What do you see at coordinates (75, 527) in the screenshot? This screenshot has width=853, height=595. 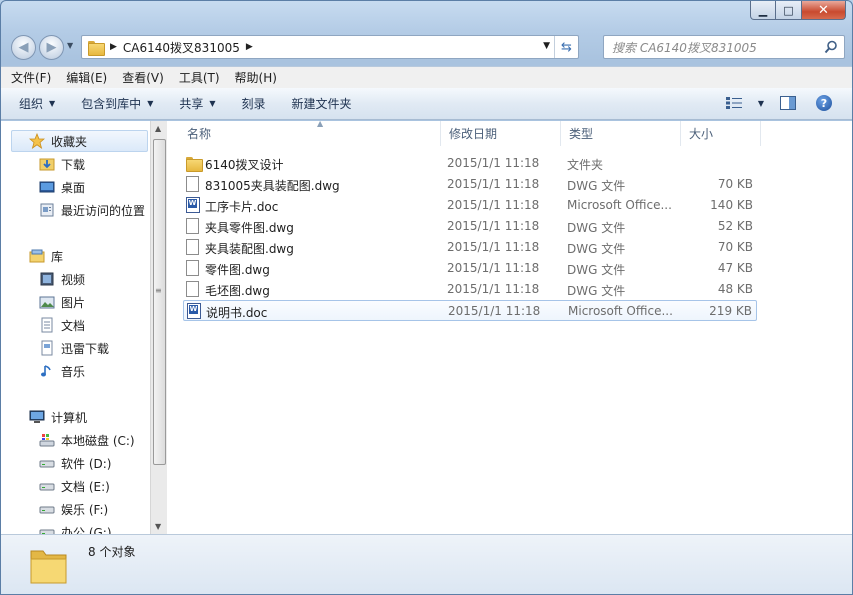 I see `nav-drive-g: 办公 (G:)` at bounding box center [75, 527].